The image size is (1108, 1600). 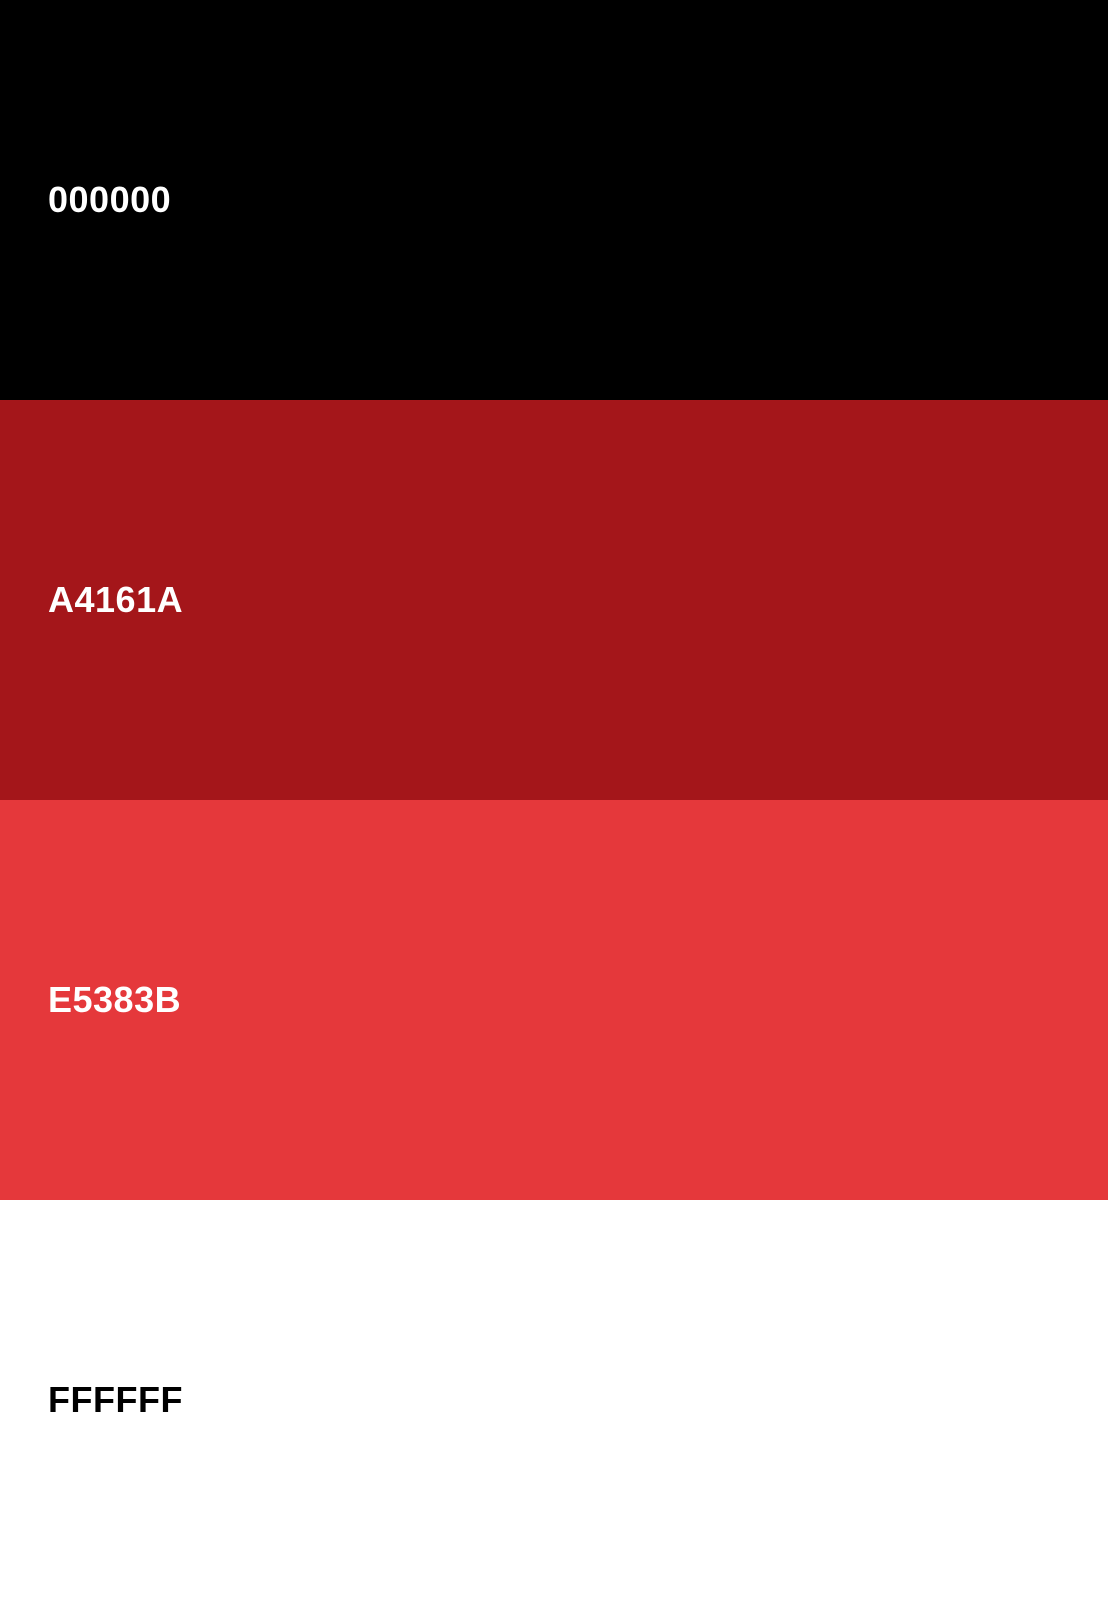 What do you see at coordinates (115, 1399) in the screenshot?
I see `color-hex-label: FFFFFF` at bounding box center [115, 1399].